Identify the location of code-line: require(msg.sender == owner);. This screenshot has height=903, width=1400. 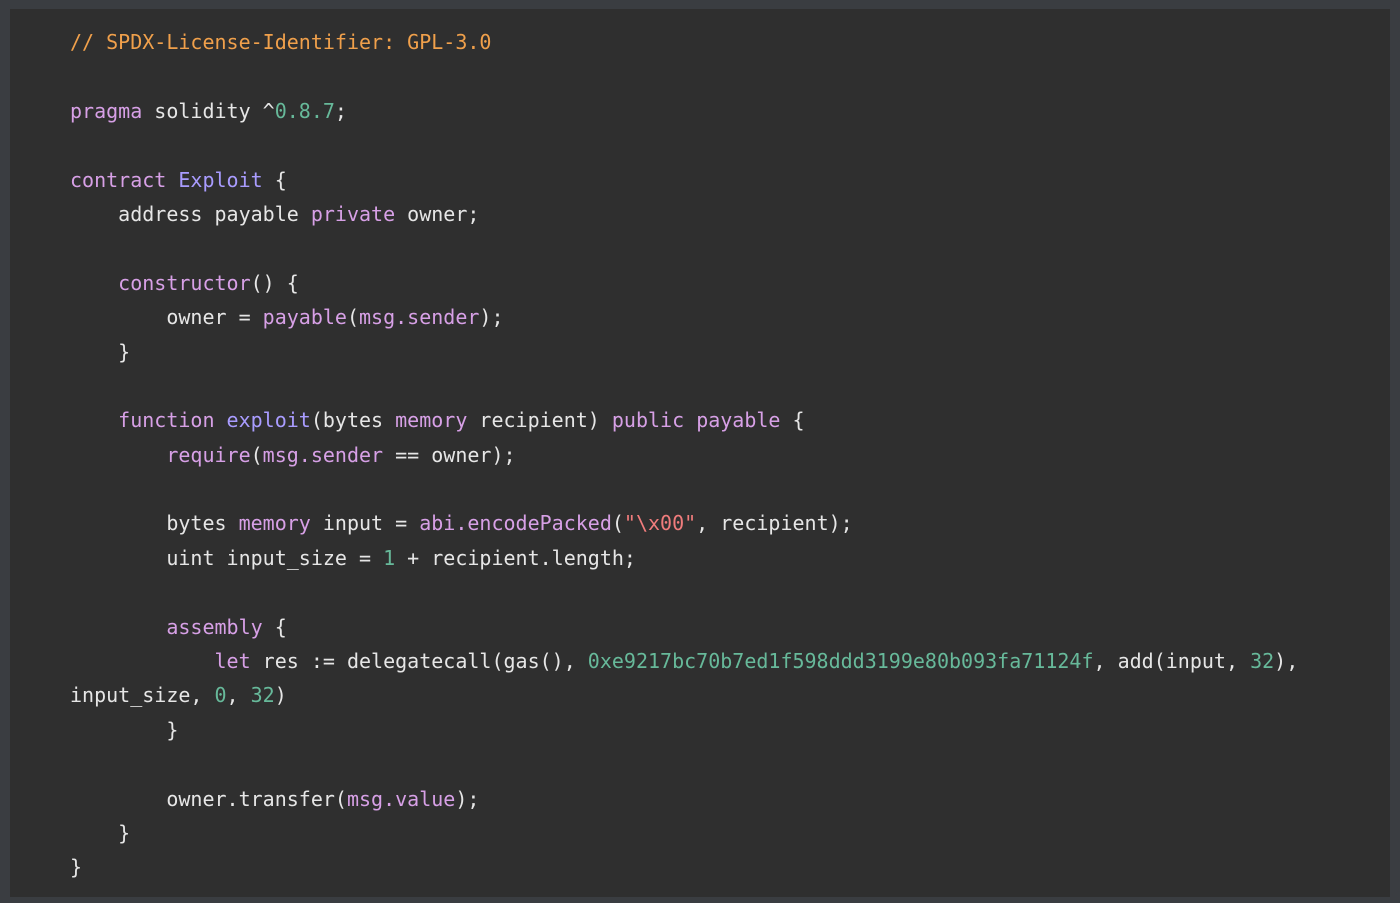
(700, 455).